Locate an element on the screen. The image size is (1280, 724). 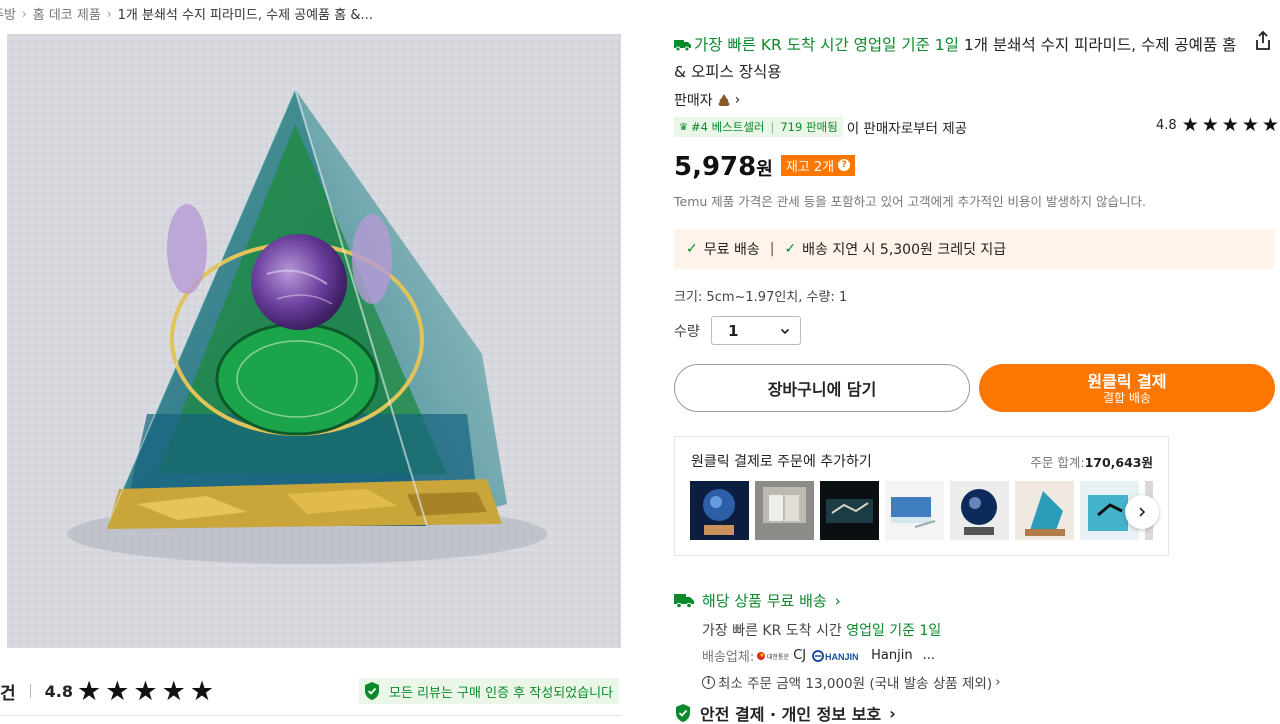
bestseller-badge: ♛ #4 베스트셀러 | 719 판매됨 is located at coordinates (758, 127).